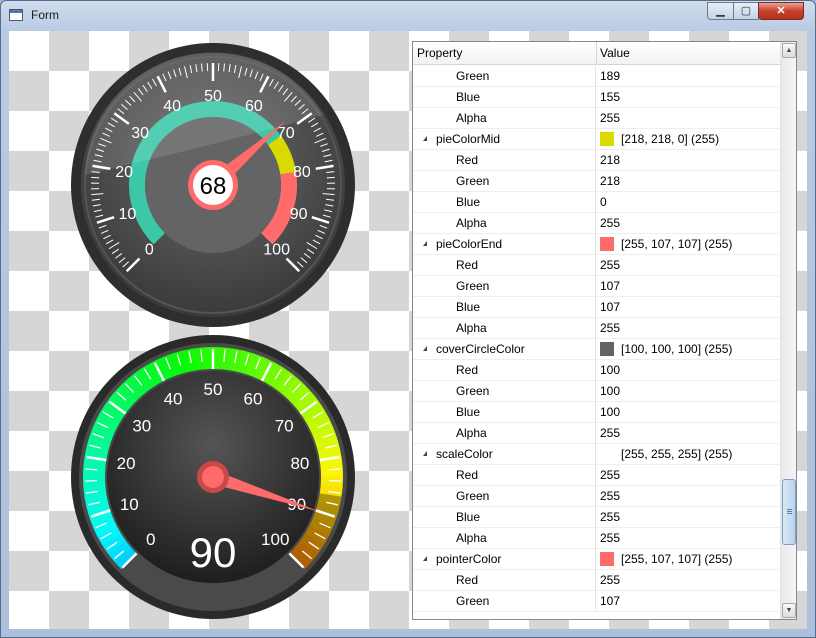  Describe the element at coordinates (596, 496) in the screenshot. I see `property-row: Green 255` at that location.